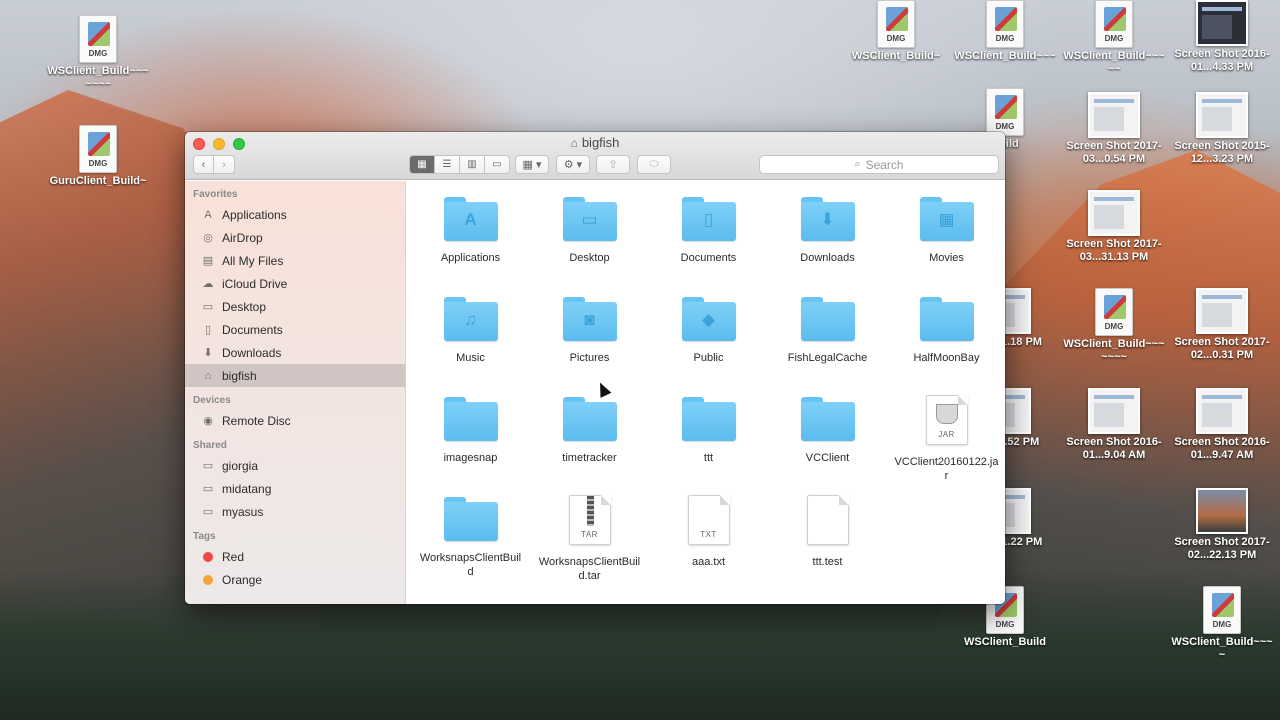 This screenshot has height=720, width=1280. What do you see at coordinates (708, 545) in the screenshot?
I see `file-item: TXT aaa.txt` at bounding box center [708, 545].